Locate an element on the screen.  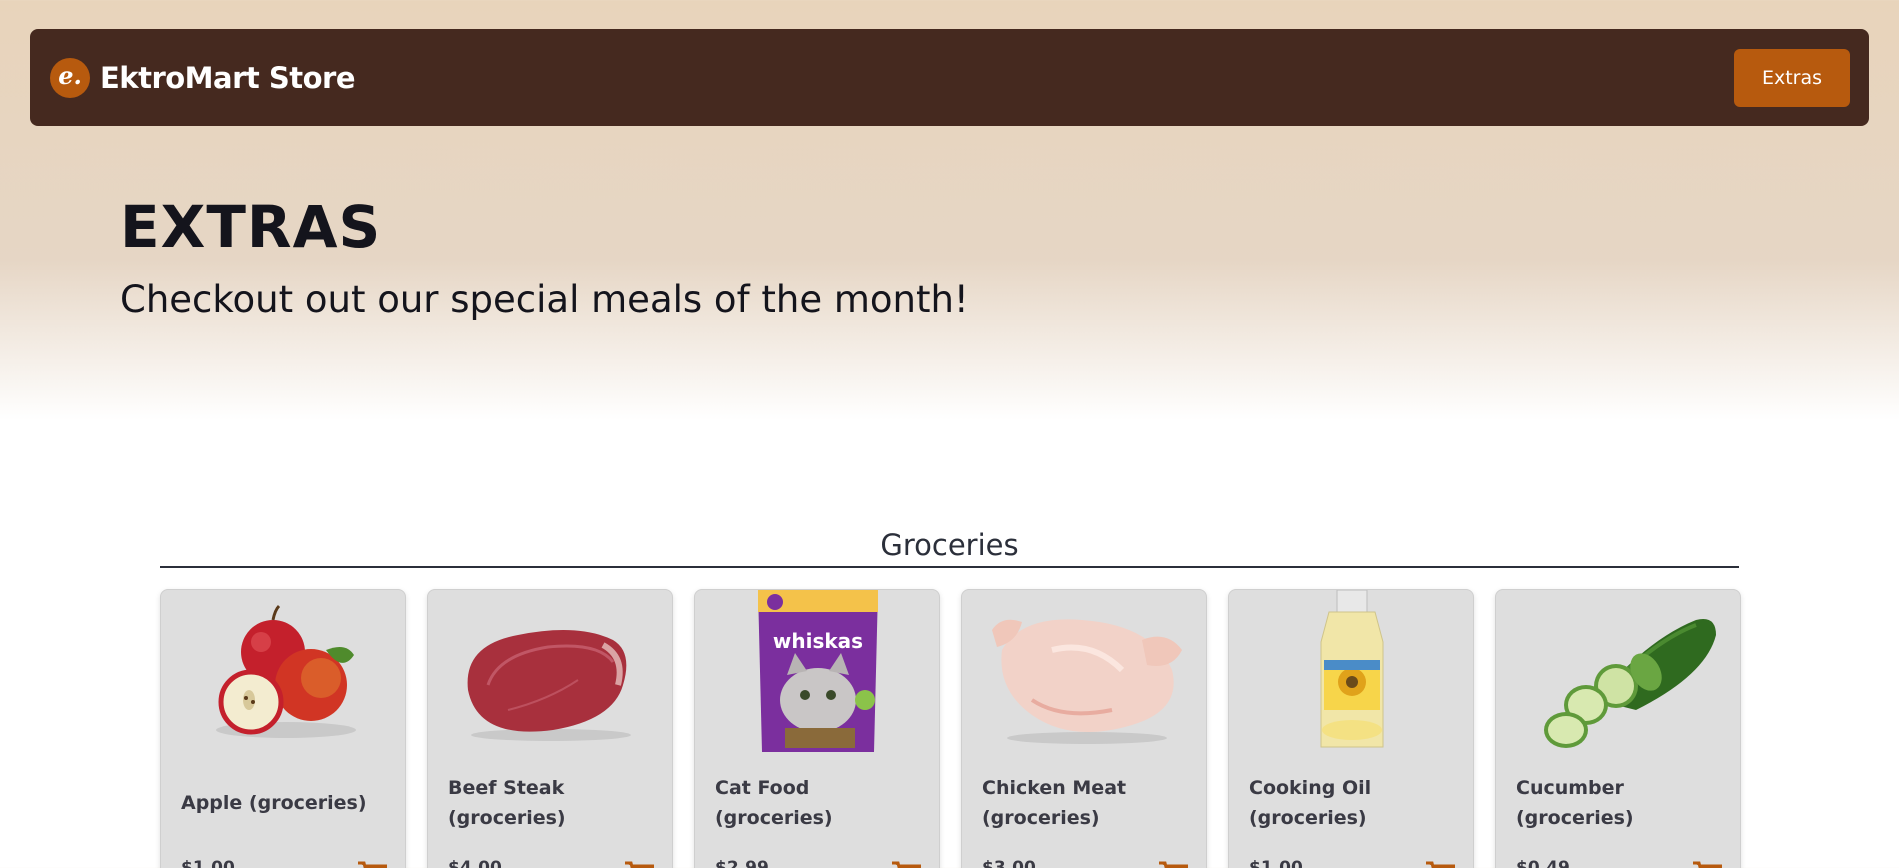
cat-food-image: whiskas is located at coordinates (818, 671).